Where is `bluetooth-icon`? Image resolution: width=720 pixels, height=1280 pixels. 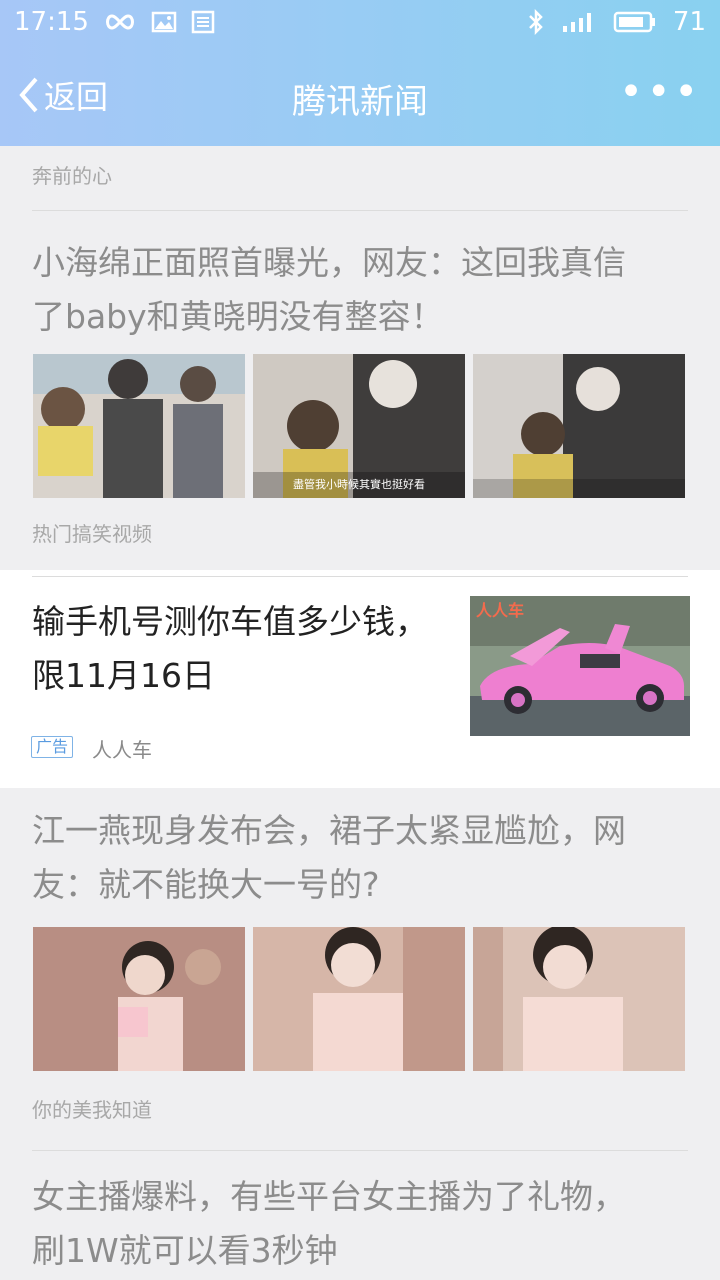
bluetooth-icon is located at coordinates (536, 22).